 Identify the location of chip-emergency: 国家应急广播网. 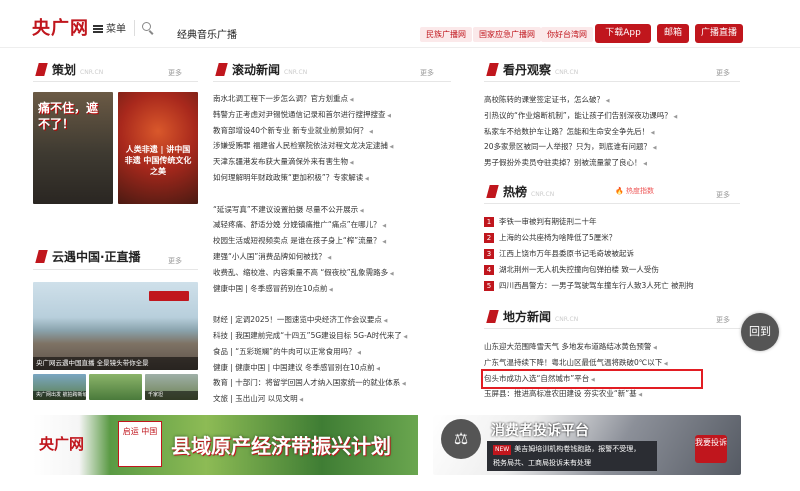
(507, 34).